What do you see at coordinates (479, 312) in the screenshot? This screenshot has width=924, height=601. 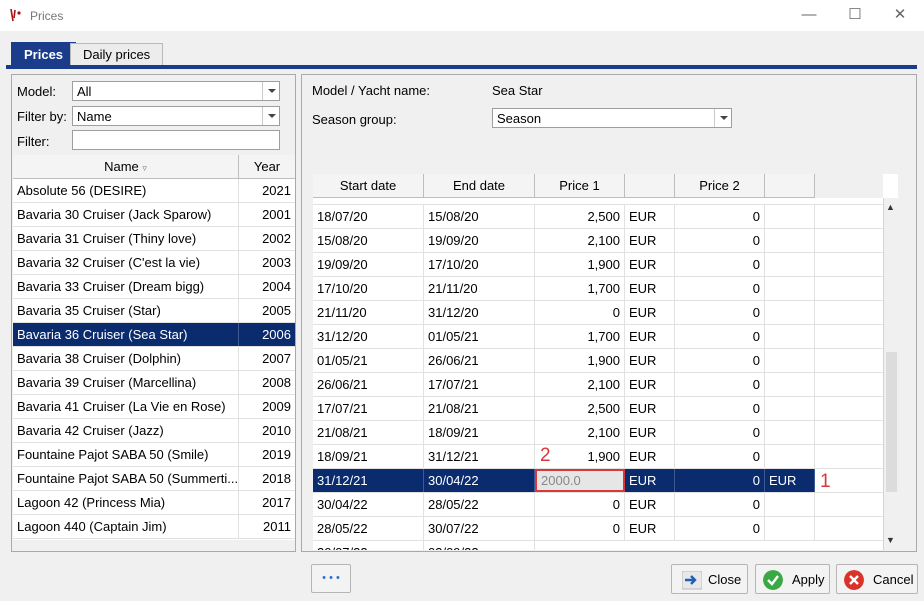 I see `end-date-cell: 31/12/20` at bounding box center [479, 312].